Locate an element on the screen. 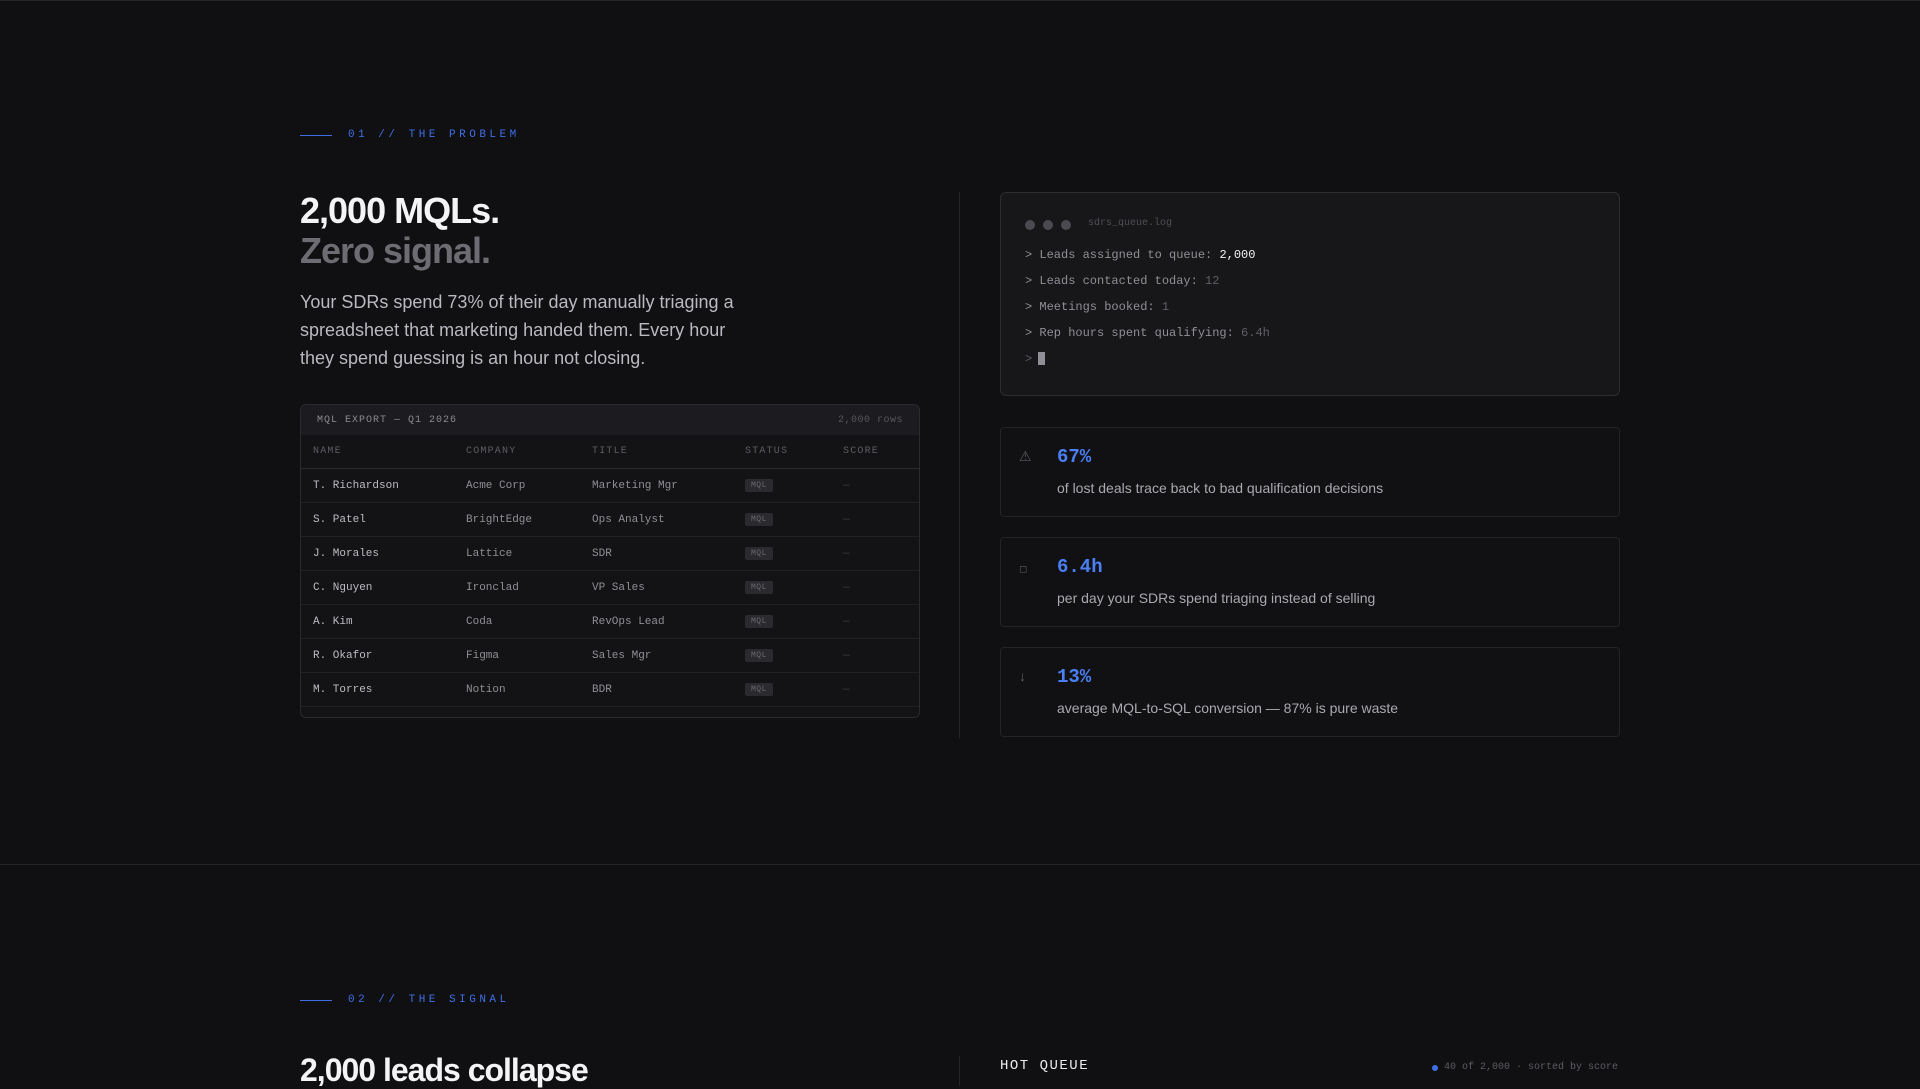  terminal-line: > Leads contacted today: 12 is located at coordinates (1122, 281).